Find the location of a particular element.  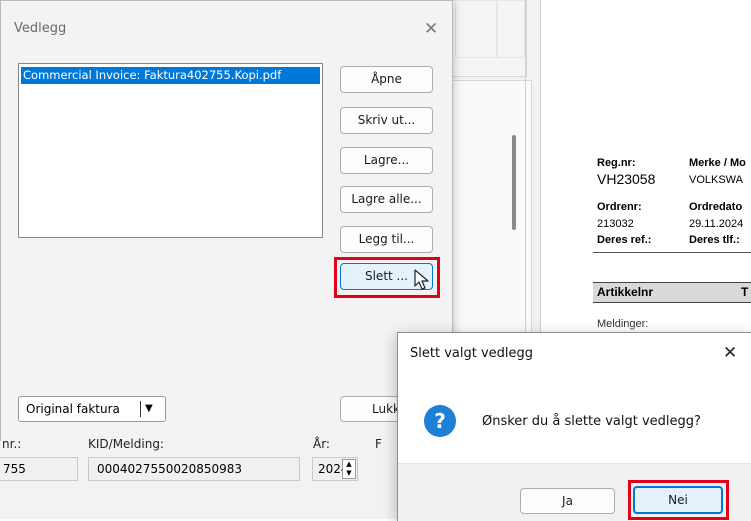

ordrenr-value: 213032 is located at coordinates (615, 224).